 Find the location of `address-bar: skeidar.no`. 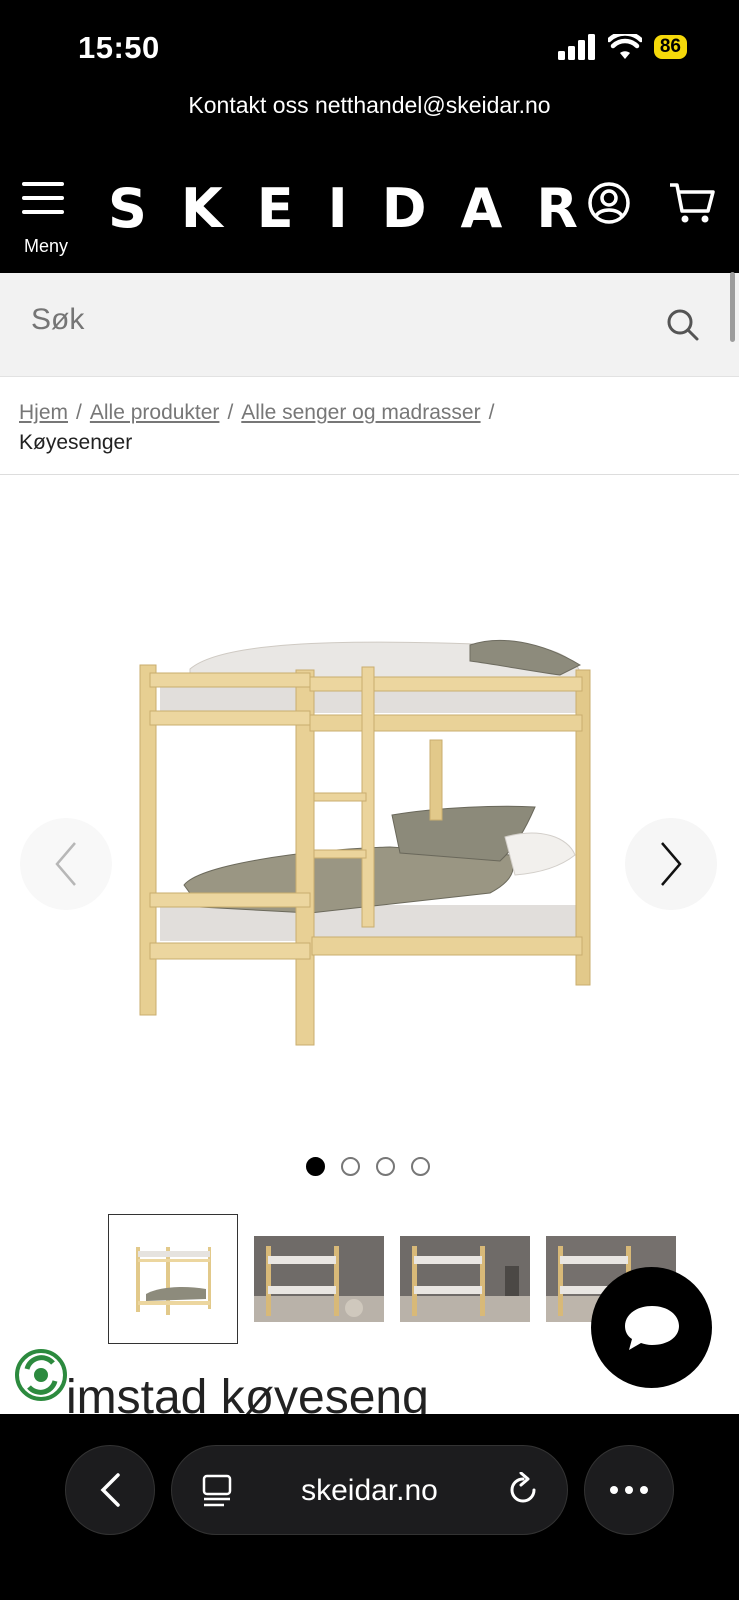

address-bar: skeidar.no is located at coordinates (369, 1490).